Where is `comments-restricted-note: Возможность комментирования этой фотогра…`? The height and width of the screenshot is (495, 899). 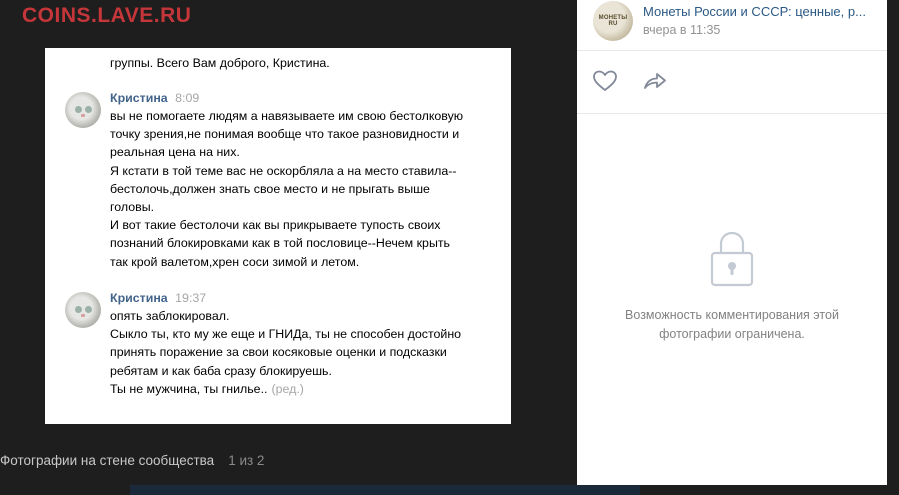 comments-restricted-note: Возможность комментирования этой фотогра… is located at coordinates (732, 324).